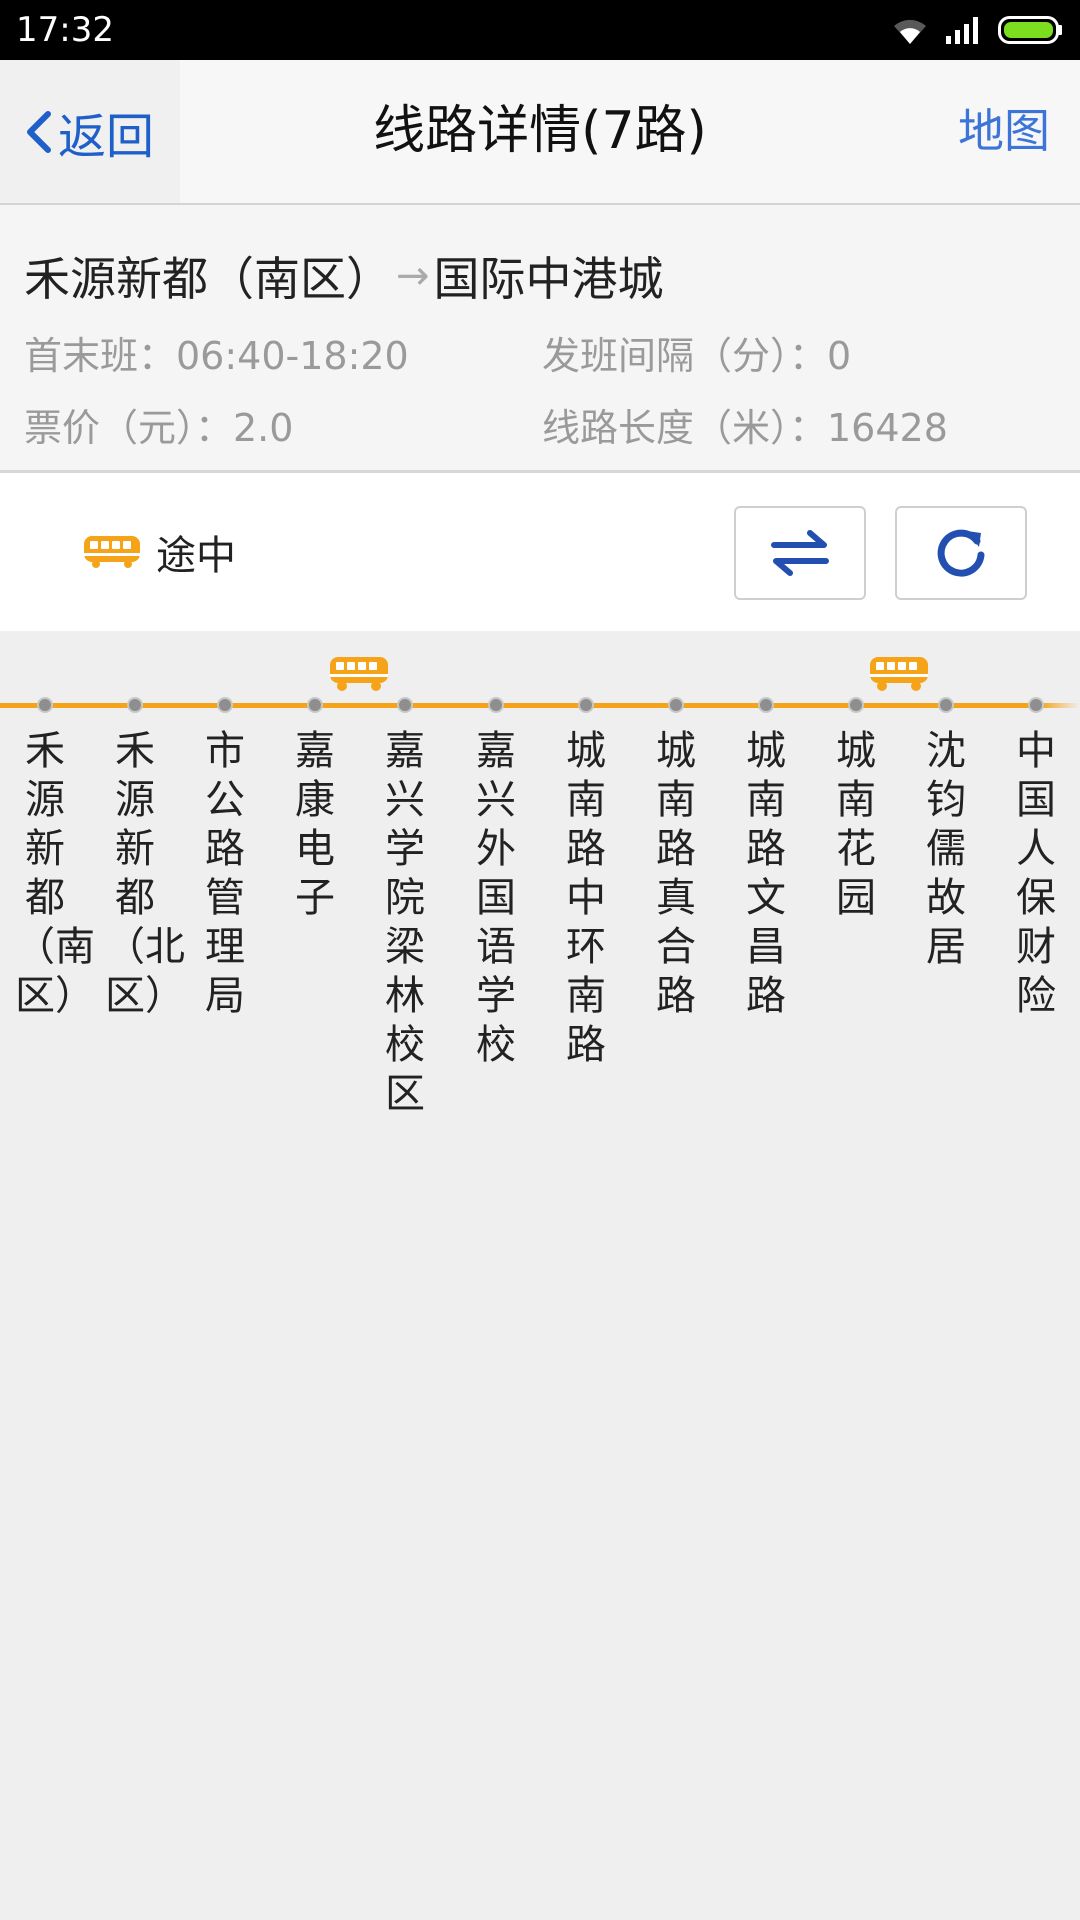 The image size is (1080, 1920). I want to click on swap-icon, so click(800, 553).